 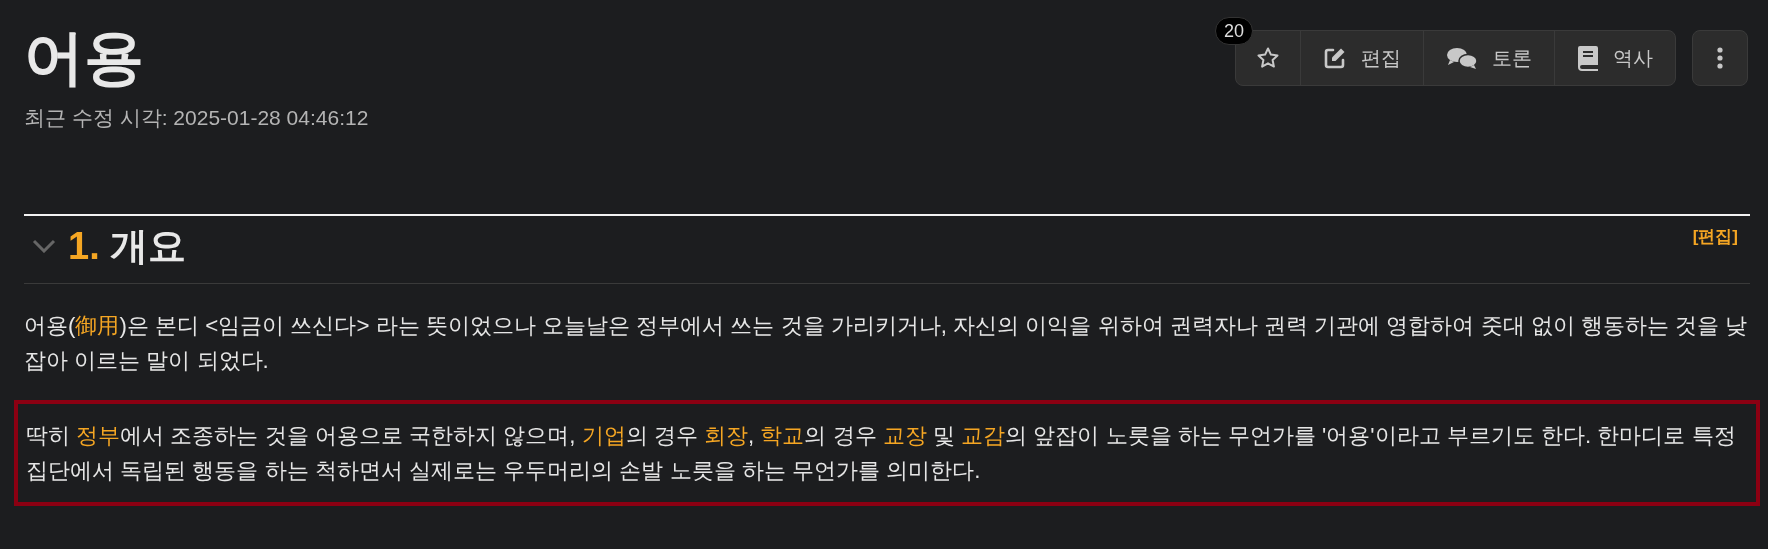 I want to click on collapse-chevron-icon, so click(x=44, y=246).